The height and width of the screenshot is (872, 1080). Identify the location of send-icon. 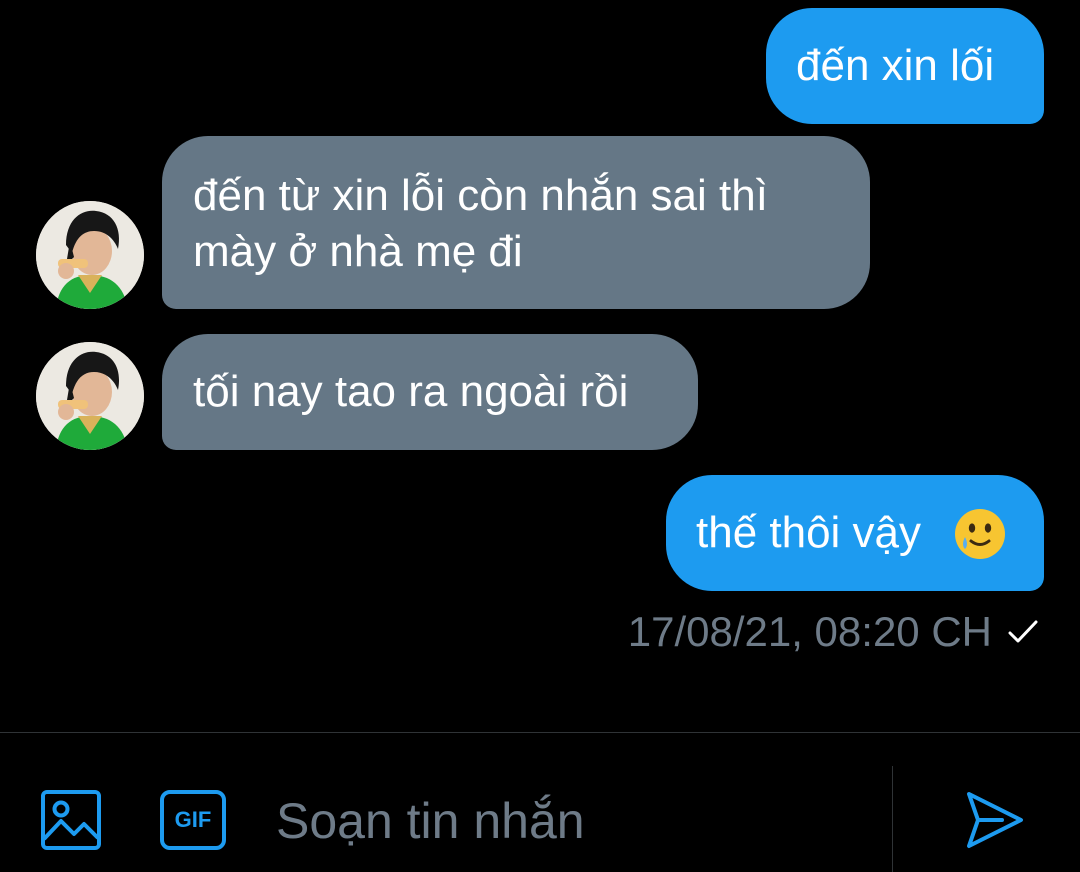
(995, 820).